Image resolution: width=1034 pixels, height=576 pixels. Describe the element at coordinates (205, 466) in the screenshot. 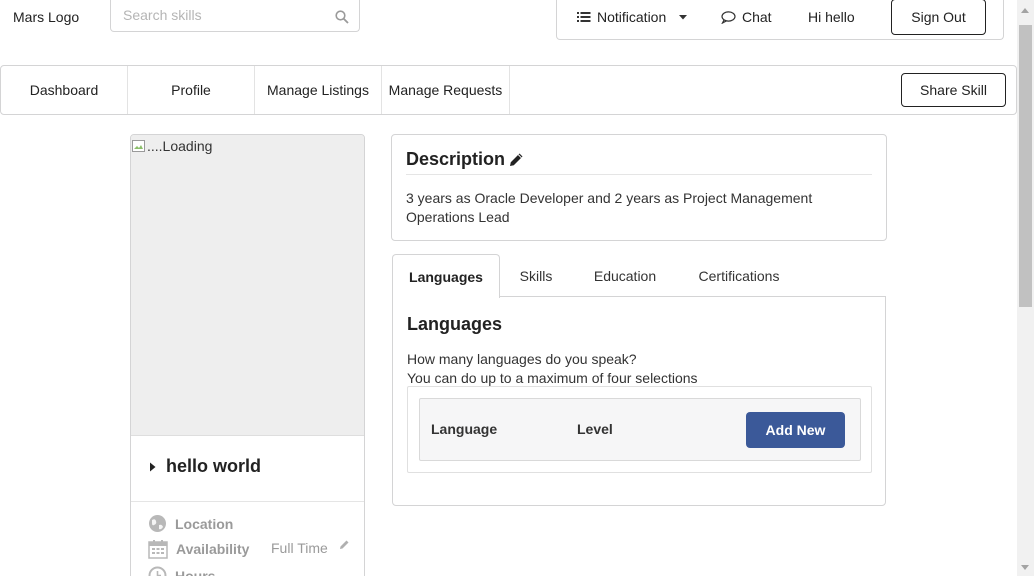

I see `profile-name: hello world` at that location.